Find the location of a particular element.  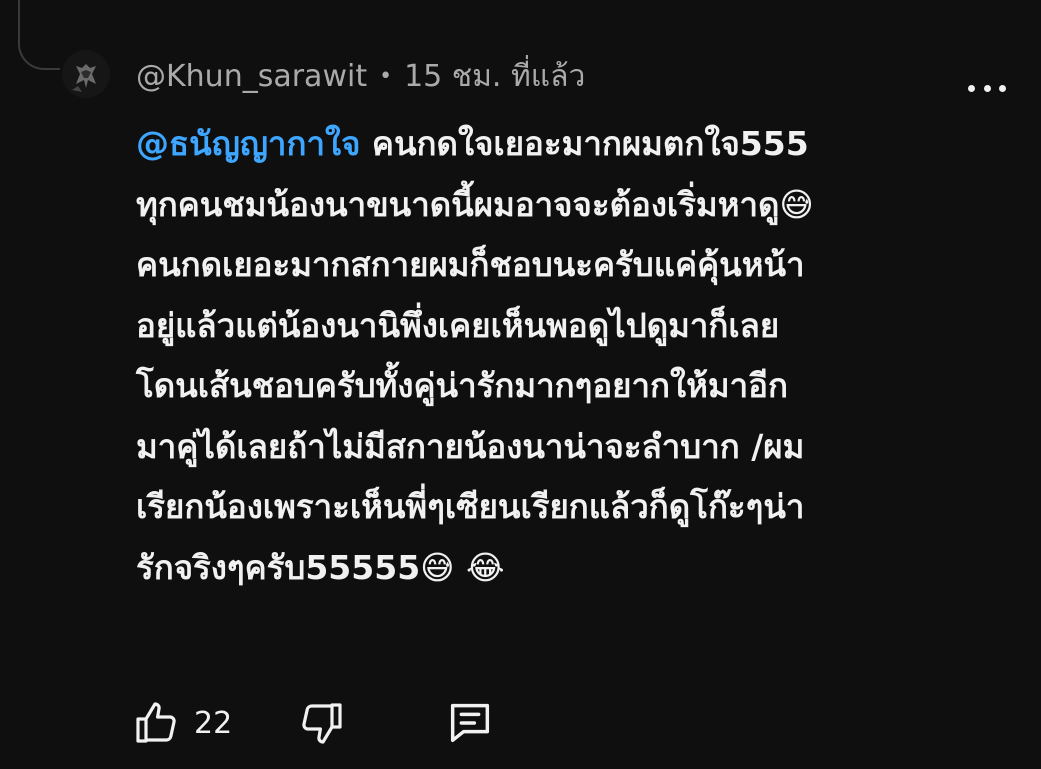

avatar is located at coordinates (86, 74).